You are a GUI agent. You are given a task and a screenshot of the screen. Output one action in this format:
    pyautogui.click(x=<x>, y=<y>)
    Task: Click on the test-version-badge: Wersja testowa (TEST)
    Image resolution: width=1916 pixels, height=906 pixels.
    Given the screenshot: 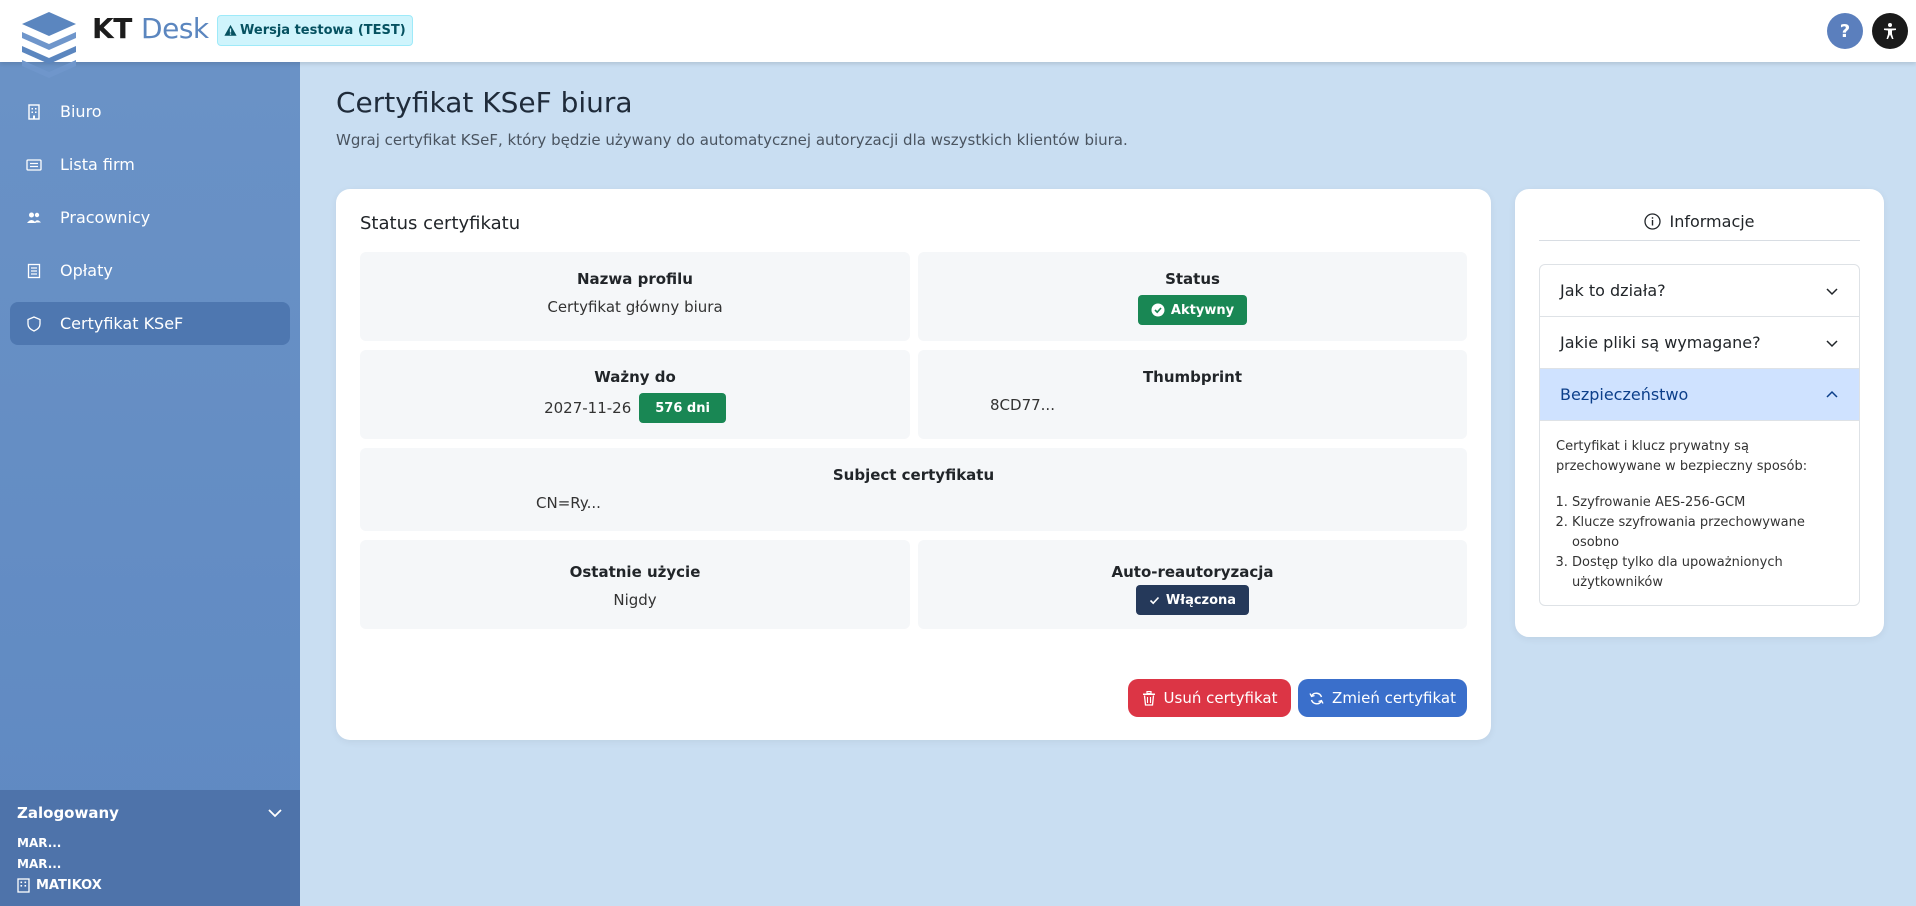 What is the action you would take?
    pyautogui.click(x=315, y=30)
    